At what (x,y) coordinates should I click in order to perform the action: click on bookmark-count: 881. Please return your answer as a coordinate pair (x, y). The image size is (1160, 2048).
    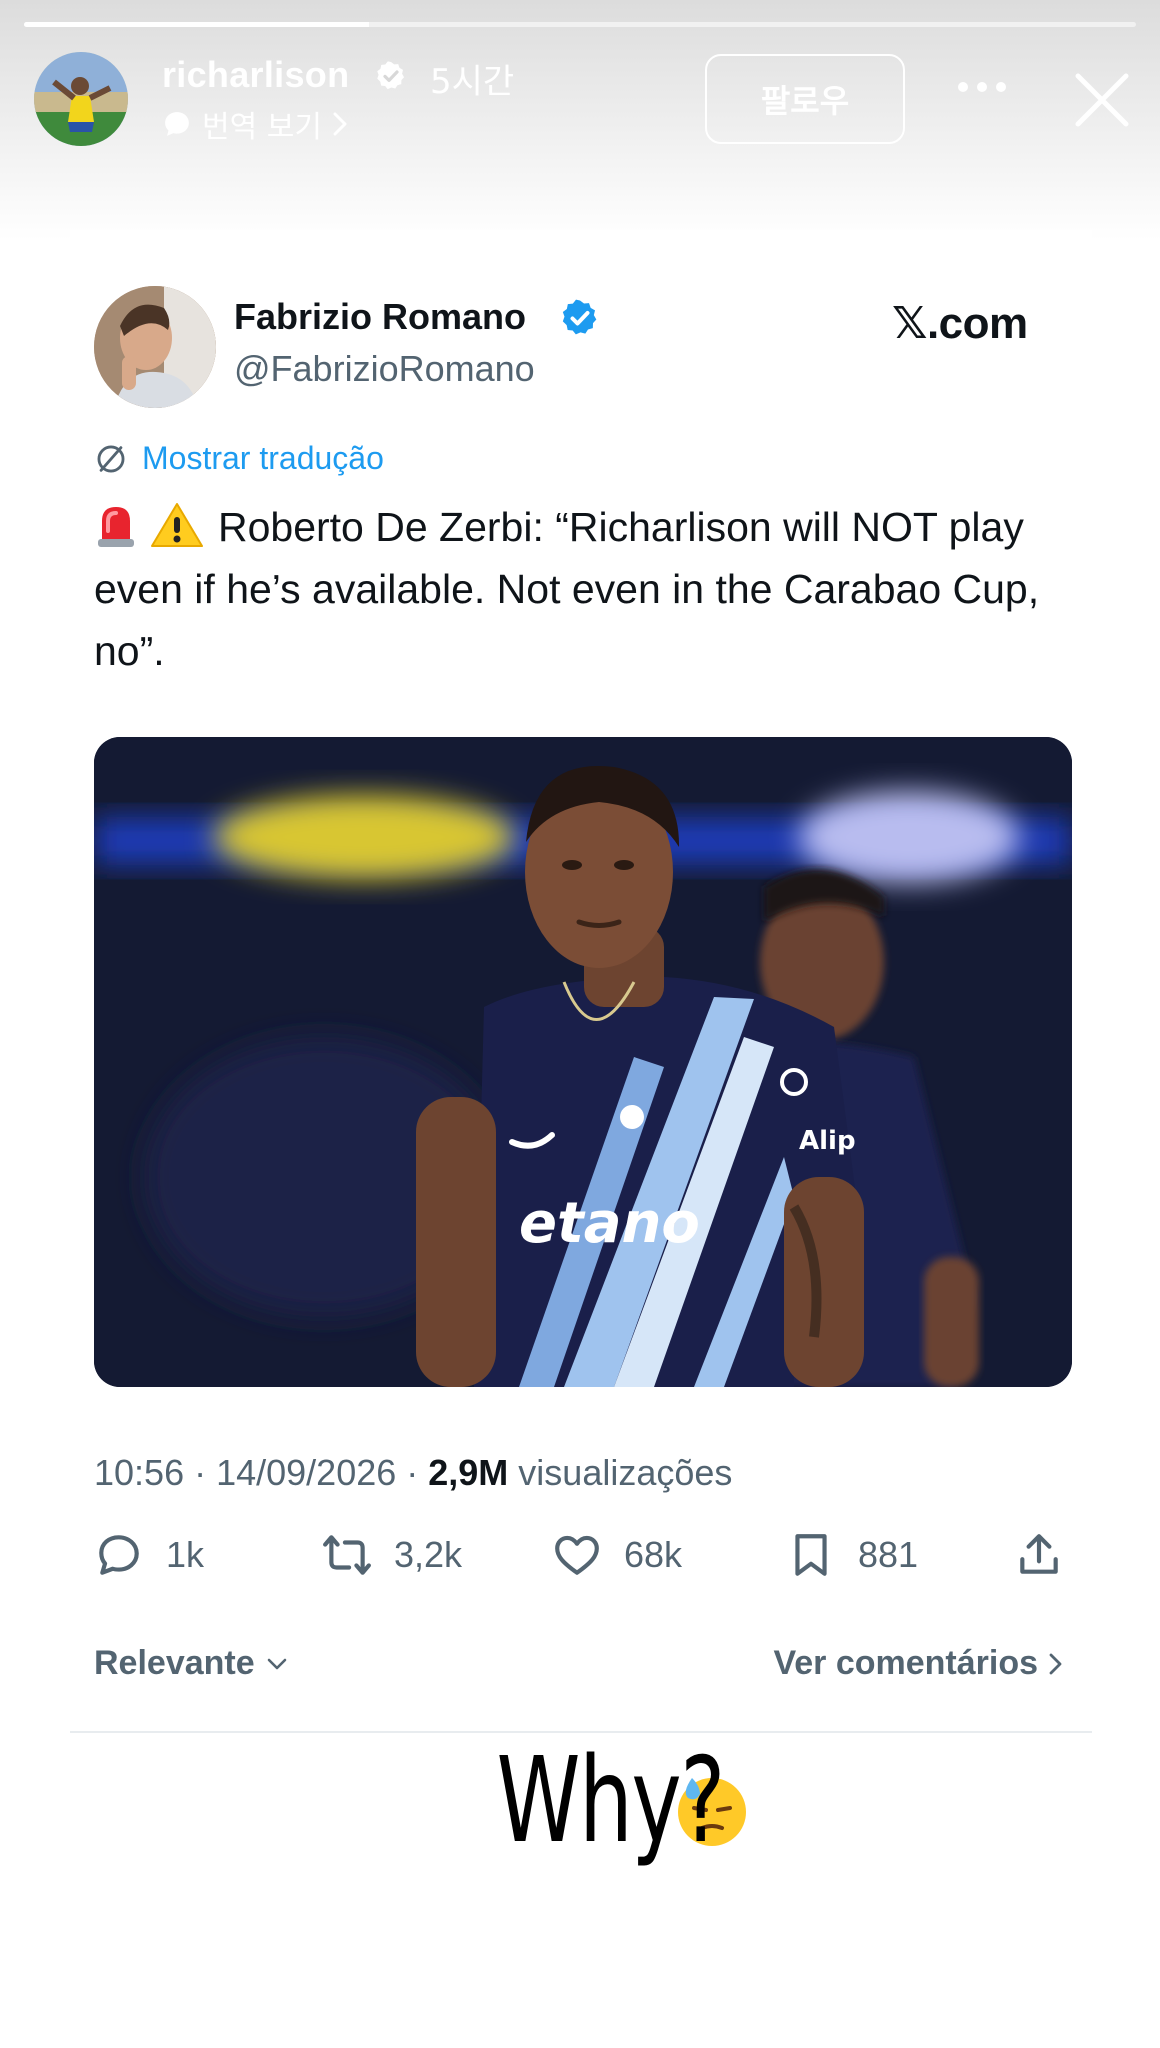
    Looking at the image, I should click on (888, 1554).